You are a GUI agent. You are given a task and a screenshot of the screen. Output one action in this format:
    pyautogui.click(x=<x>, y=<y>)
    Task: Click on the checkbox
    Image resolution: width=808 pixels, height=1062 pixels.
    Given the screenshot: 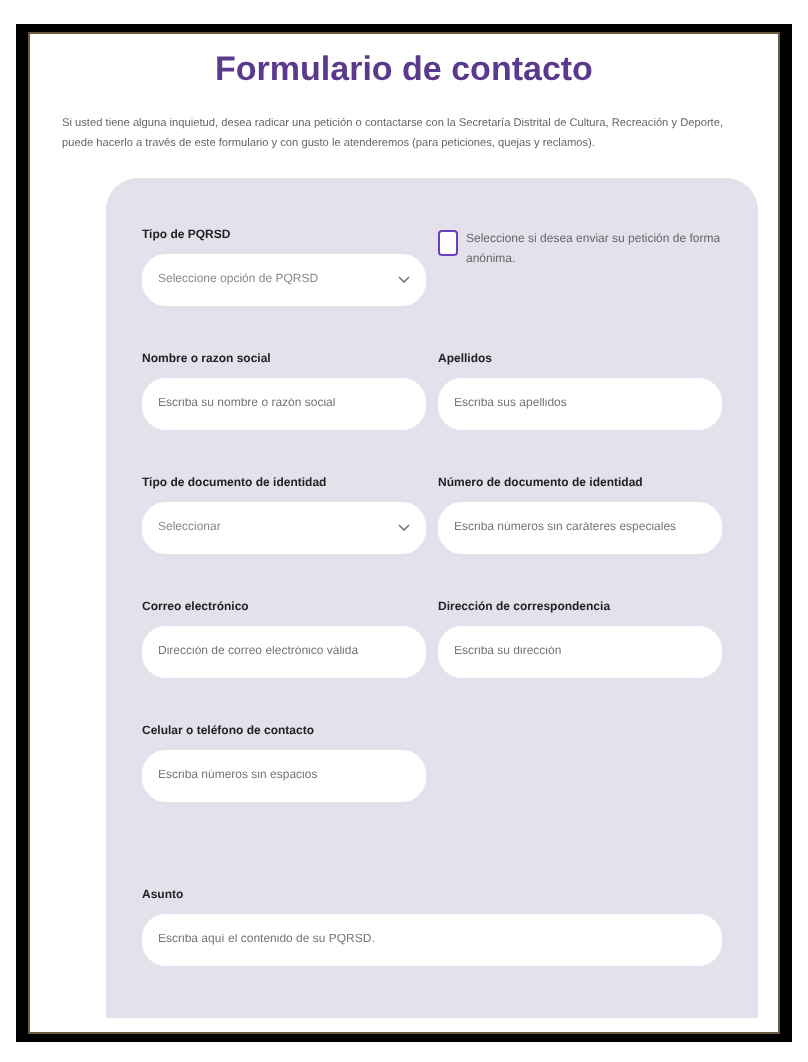 What is the action you would take?
    pyautogui.click(x=448, y=243)
    